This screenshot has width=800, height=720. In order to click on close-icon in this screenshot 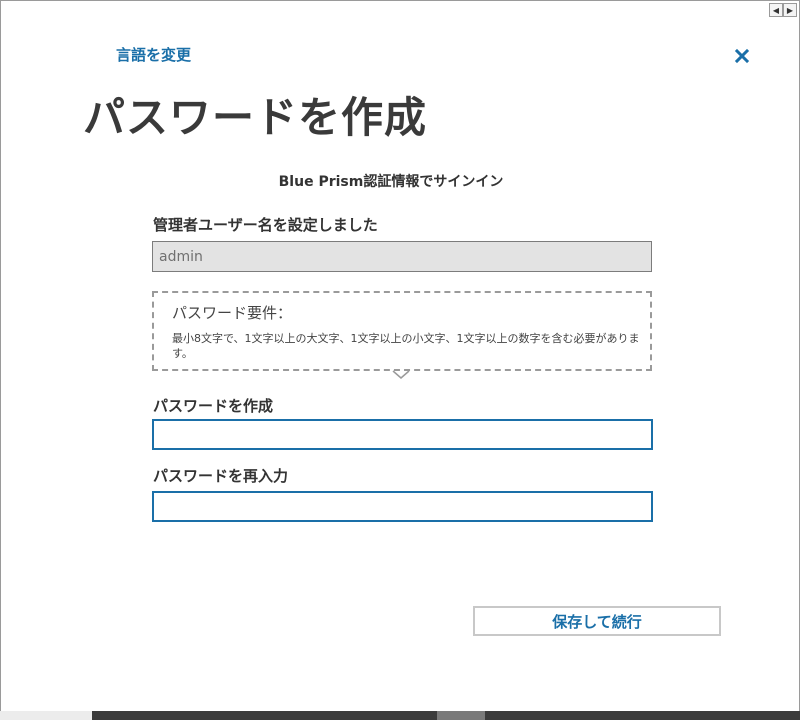, I will do `click(742, 56)`.